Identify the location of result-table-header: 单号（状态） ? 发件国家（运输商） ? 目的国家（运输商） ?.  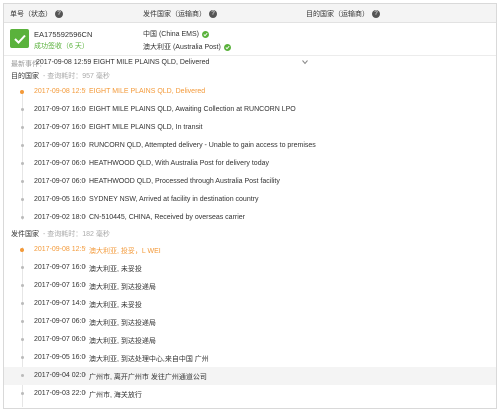
(250, 13).